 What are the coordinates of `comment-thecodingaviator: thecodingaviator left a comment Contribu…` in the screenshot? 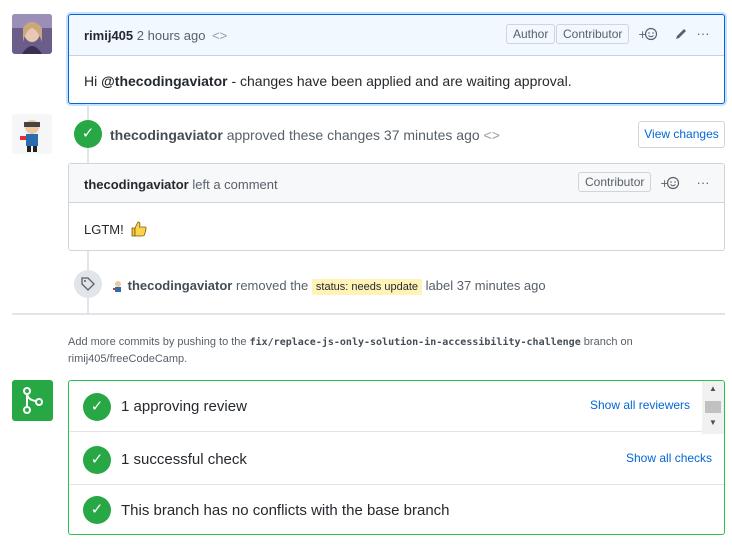 It's located at (396, 207).